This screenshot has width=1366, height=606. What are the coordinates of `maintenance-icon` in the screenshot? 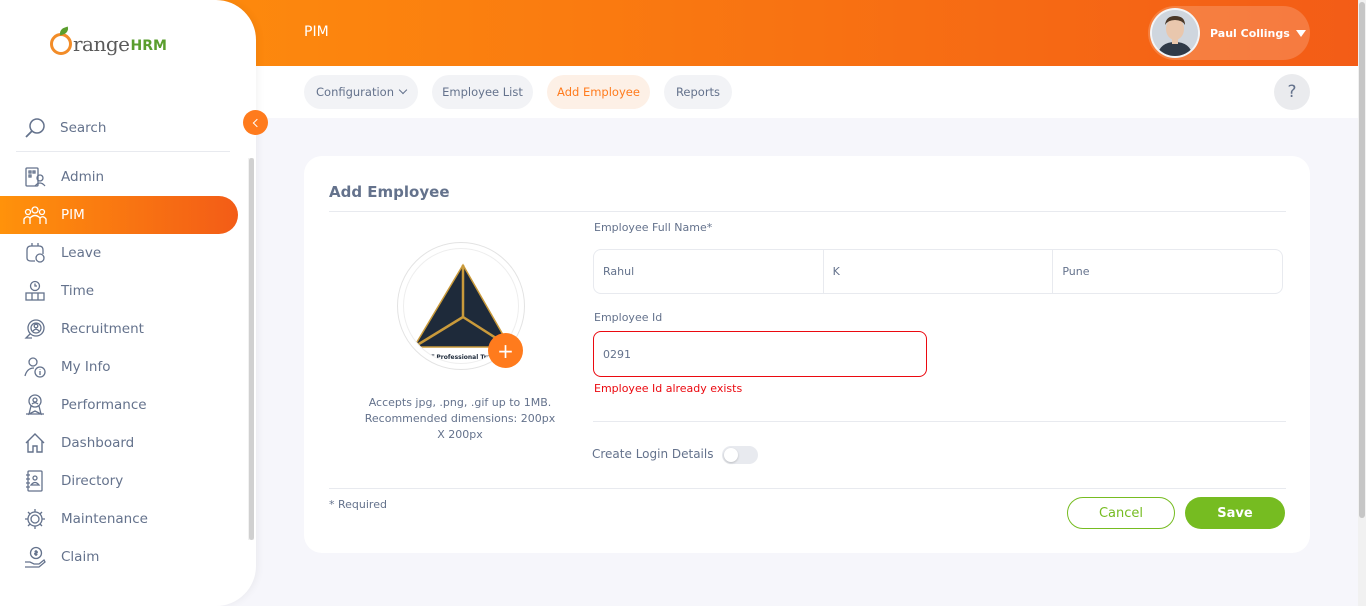 It's located at (35, 519).